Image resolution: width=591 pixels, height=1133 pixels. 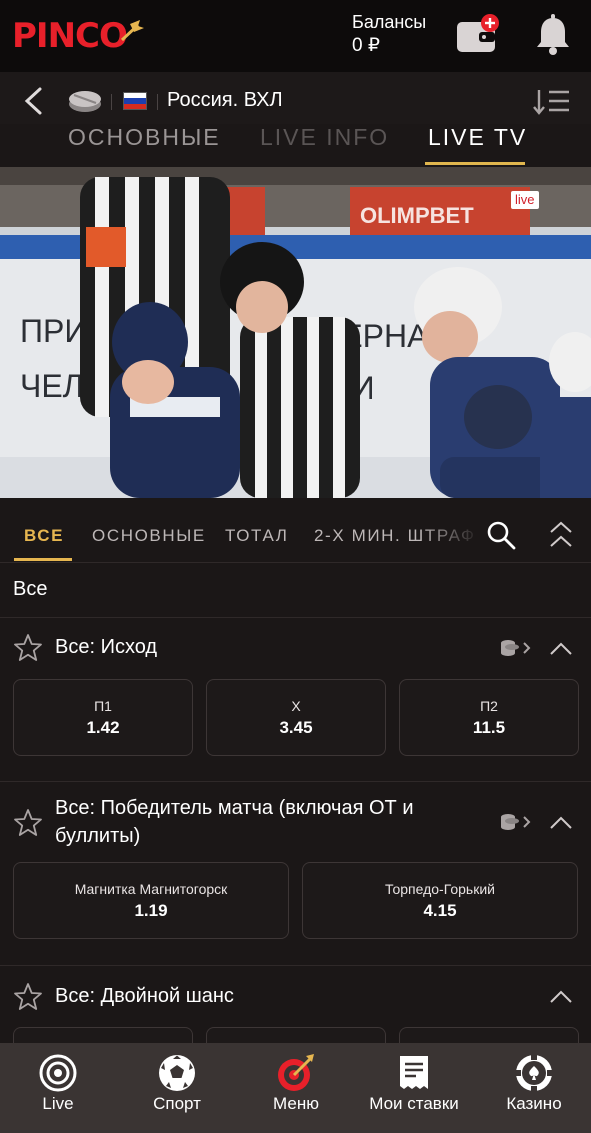 I want to click on odd-label: П2, so click(x=489, y=706).